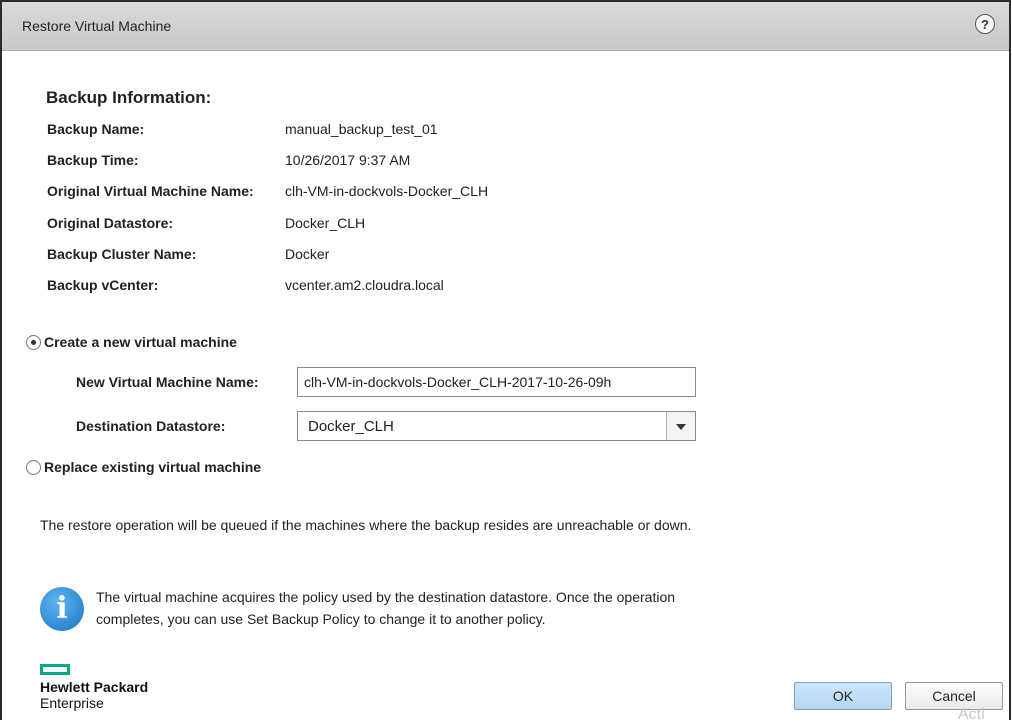 This screenshot has height=724, width=1012. Describe the element at coordinates (387, 191) in the screenshot. I see `info-value: clh-VM-in-dockvols-Docker_CLH` at that location.